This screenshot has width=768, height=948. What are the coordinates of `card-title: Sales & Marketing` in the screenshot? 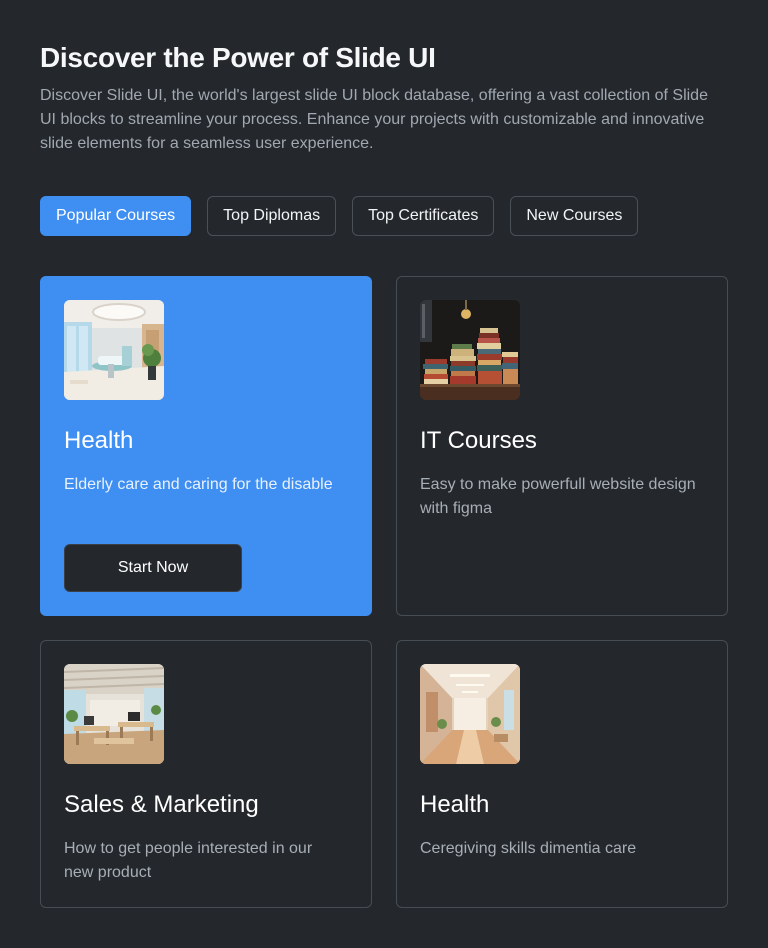 It's located at (161, 804).